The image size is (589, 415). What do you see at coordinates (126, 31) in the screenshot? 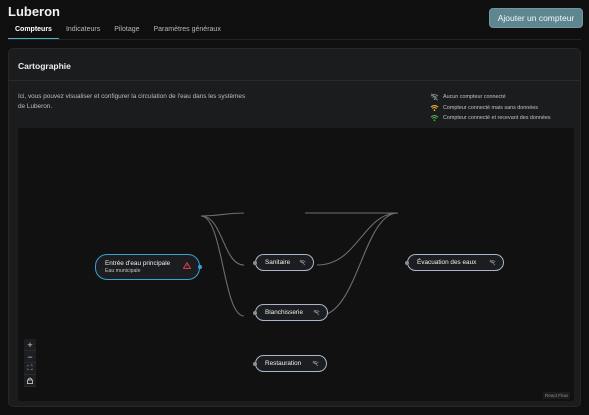
I see `tab-pilotage: Pilotage` at bounding box center [126, 31].